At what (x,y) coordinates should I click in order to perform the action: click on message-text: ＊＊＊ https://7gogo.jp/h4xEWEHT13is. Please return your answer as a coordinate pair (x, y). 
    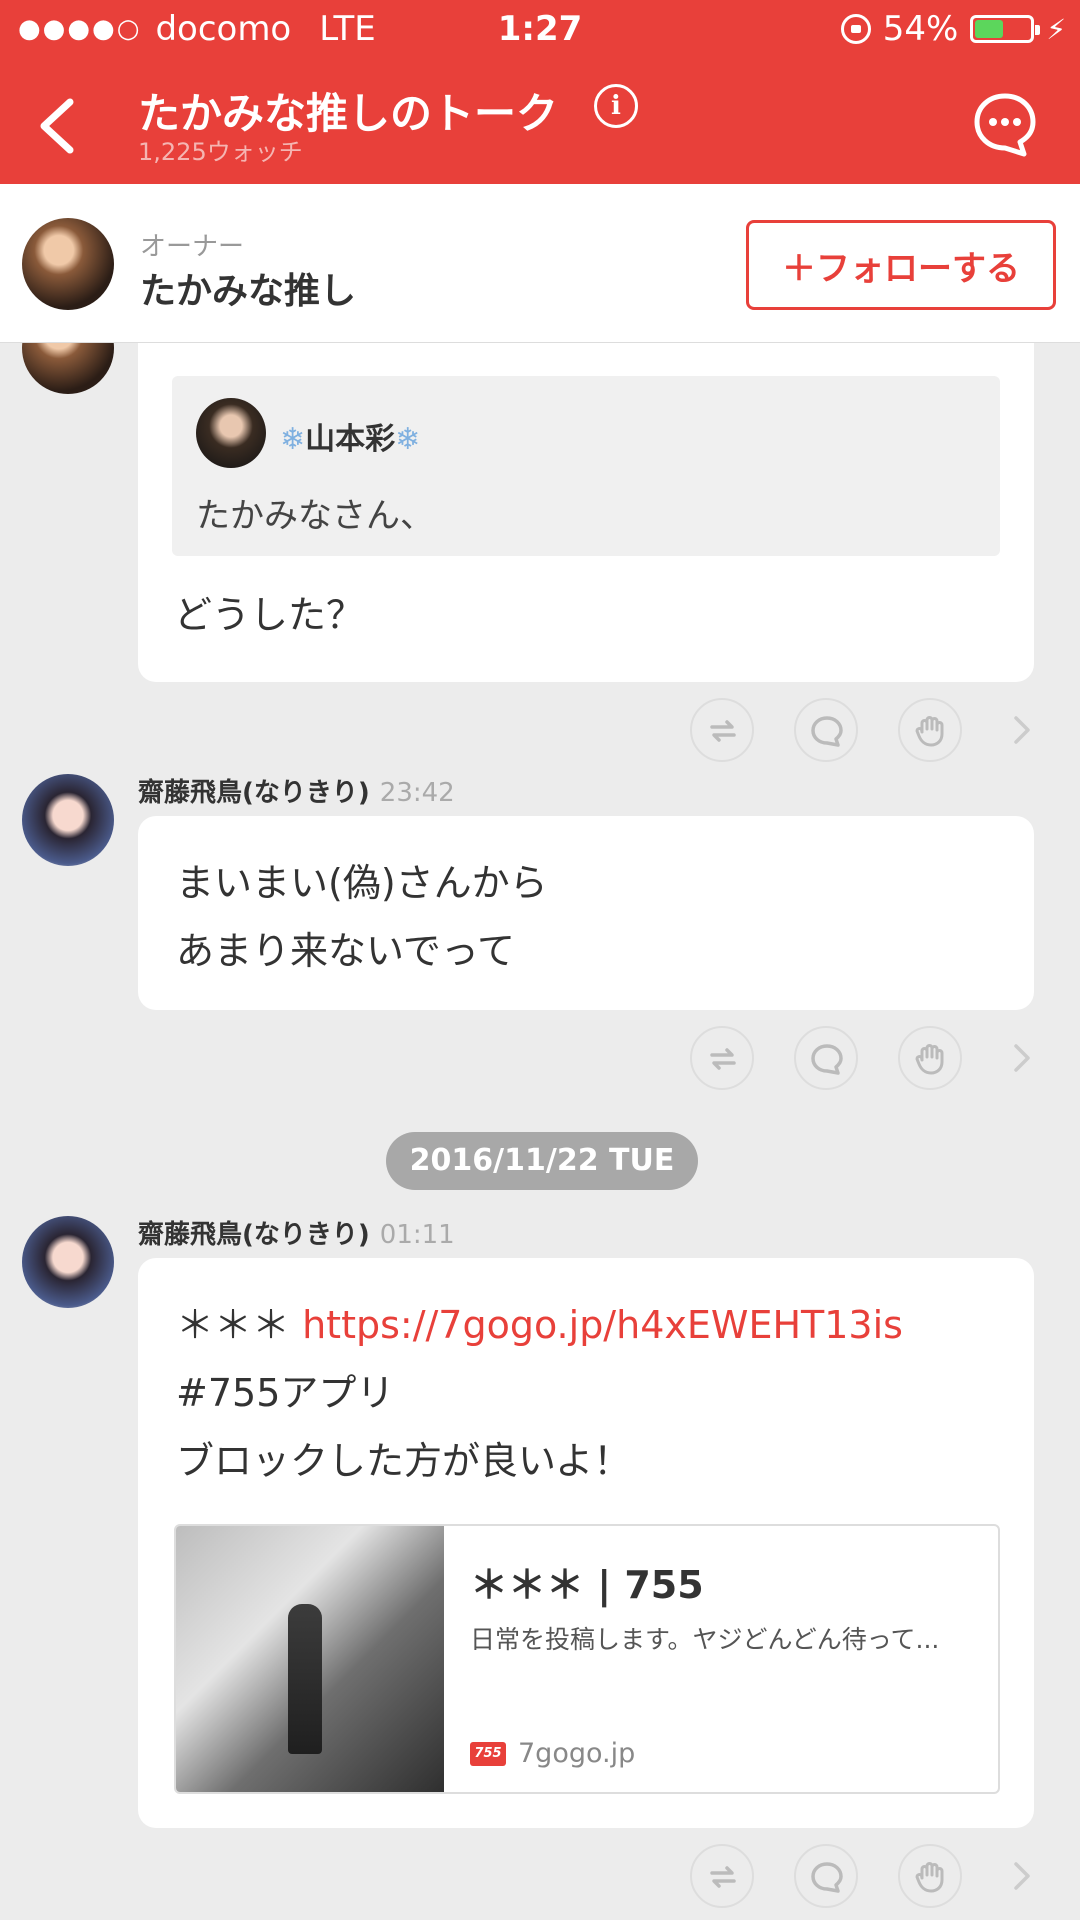
    Looking at the image, I should click on (539, 1321).